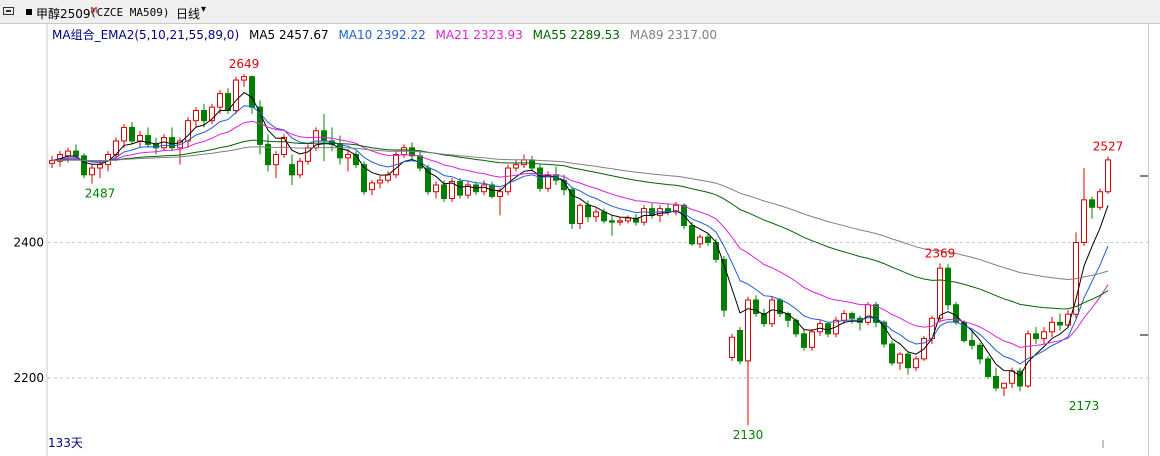  Describe the element at coordinates (1154, 240) in the screenshot. I see `right-scale-strip` at that location.